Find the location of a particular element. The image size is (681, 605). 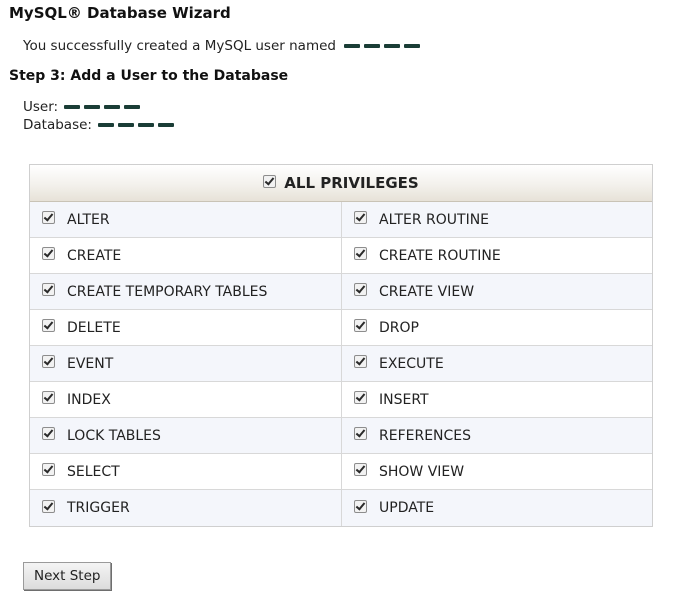

all-privileges-header: ALL PRIVILEGES is located at coordinates (341, 183).